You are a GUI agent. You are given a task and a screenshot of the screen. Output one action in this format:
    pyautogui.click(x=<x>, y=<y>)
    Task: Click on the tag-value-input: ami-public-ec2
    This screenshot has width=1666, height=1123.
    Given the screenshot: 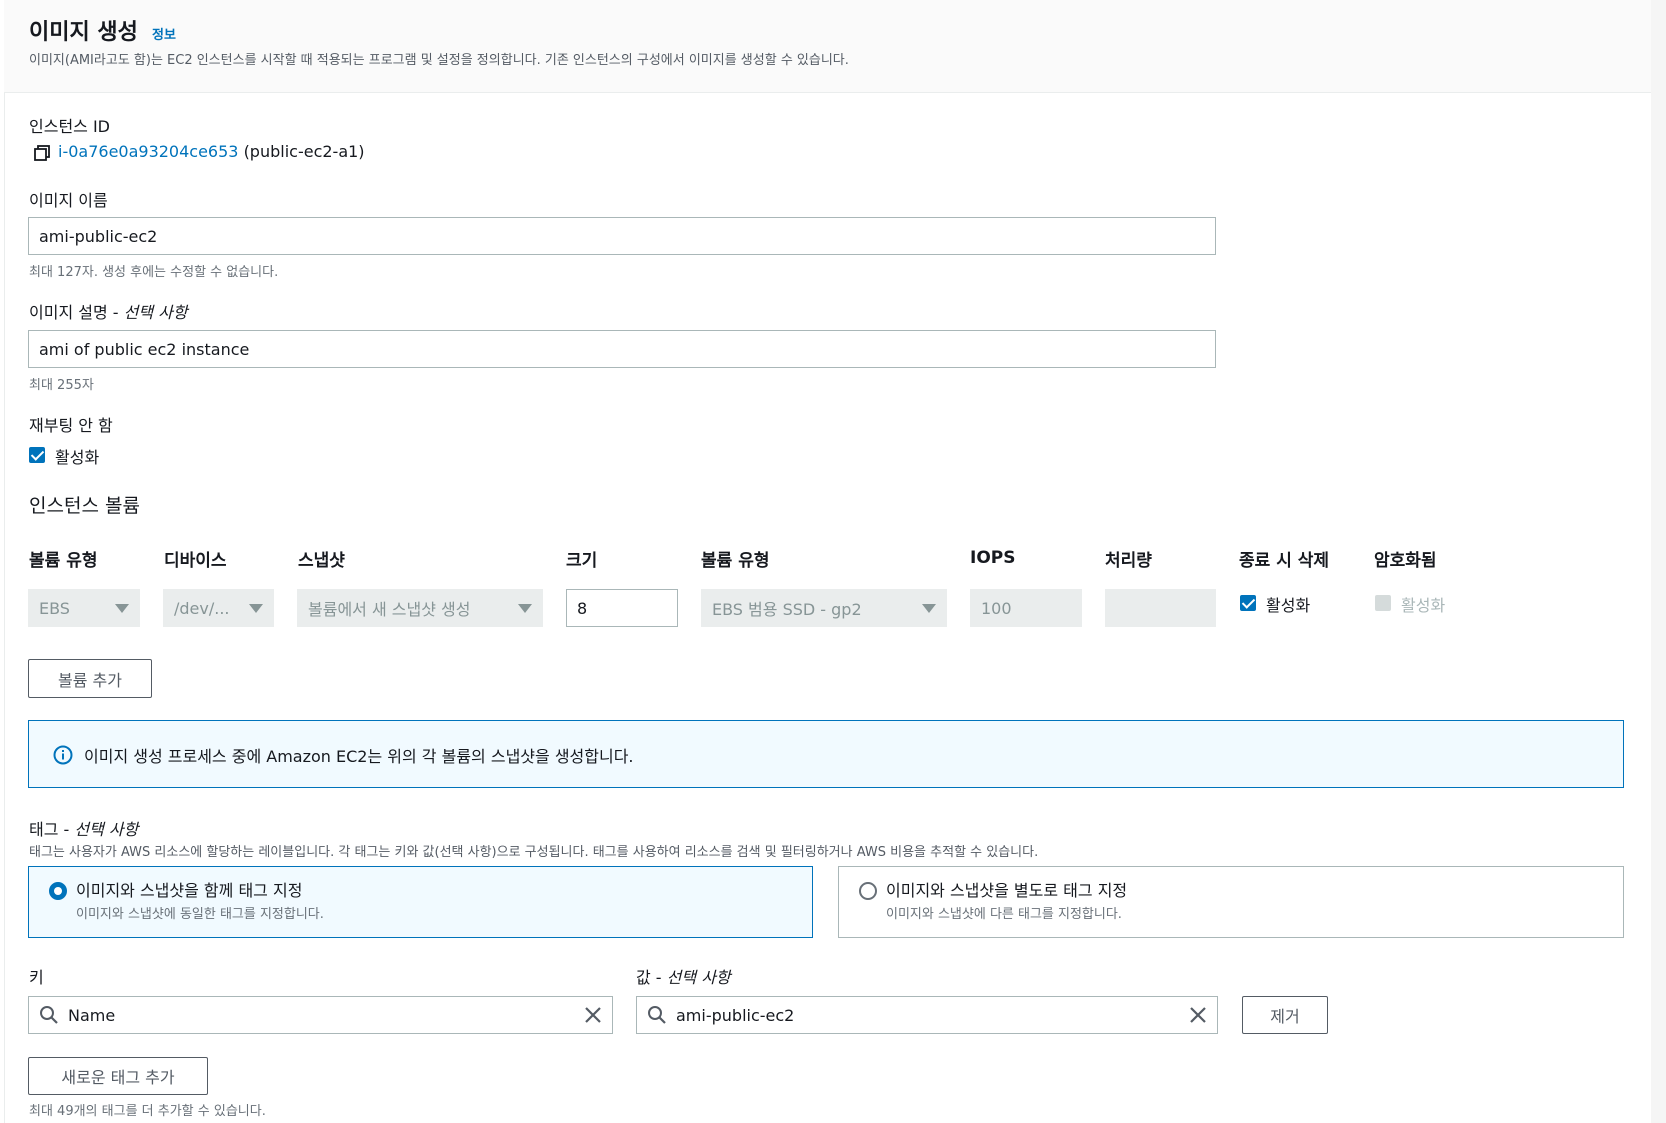 What is the action you would take?
    pyautogui.click(x=927, y=1015)
    